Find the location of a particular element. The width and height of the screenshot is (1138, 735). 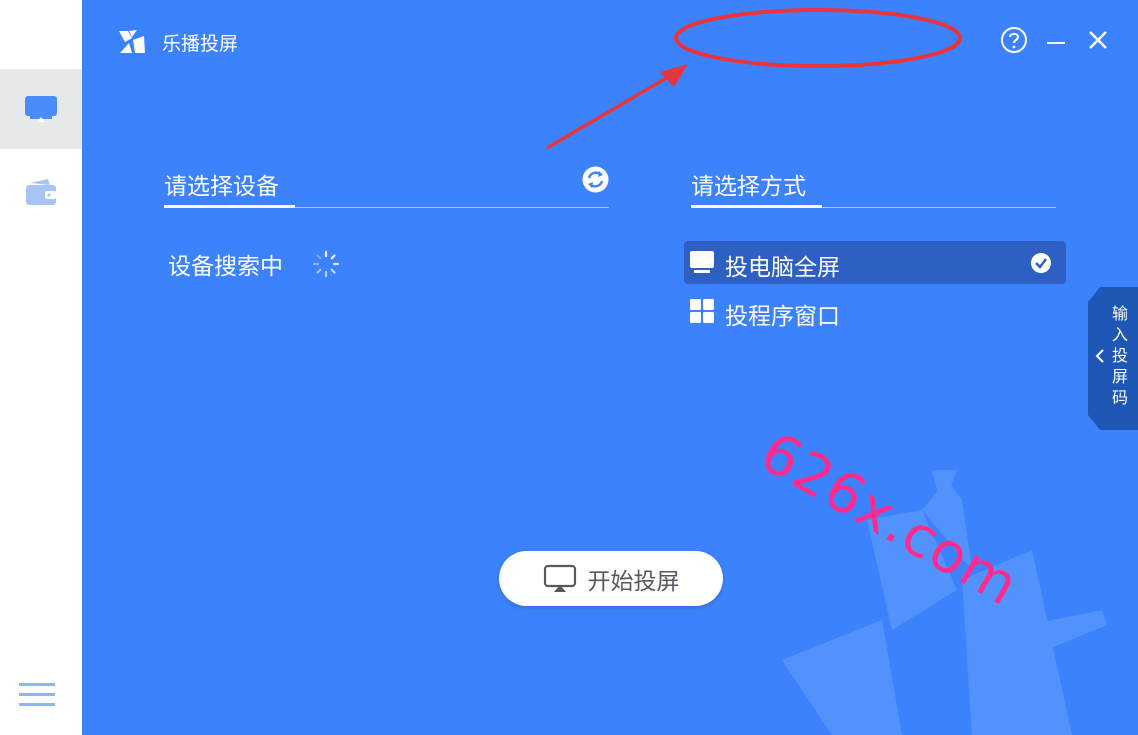

mode-option-app-window: 投程序窗口 is located at coordinates (875, 311).